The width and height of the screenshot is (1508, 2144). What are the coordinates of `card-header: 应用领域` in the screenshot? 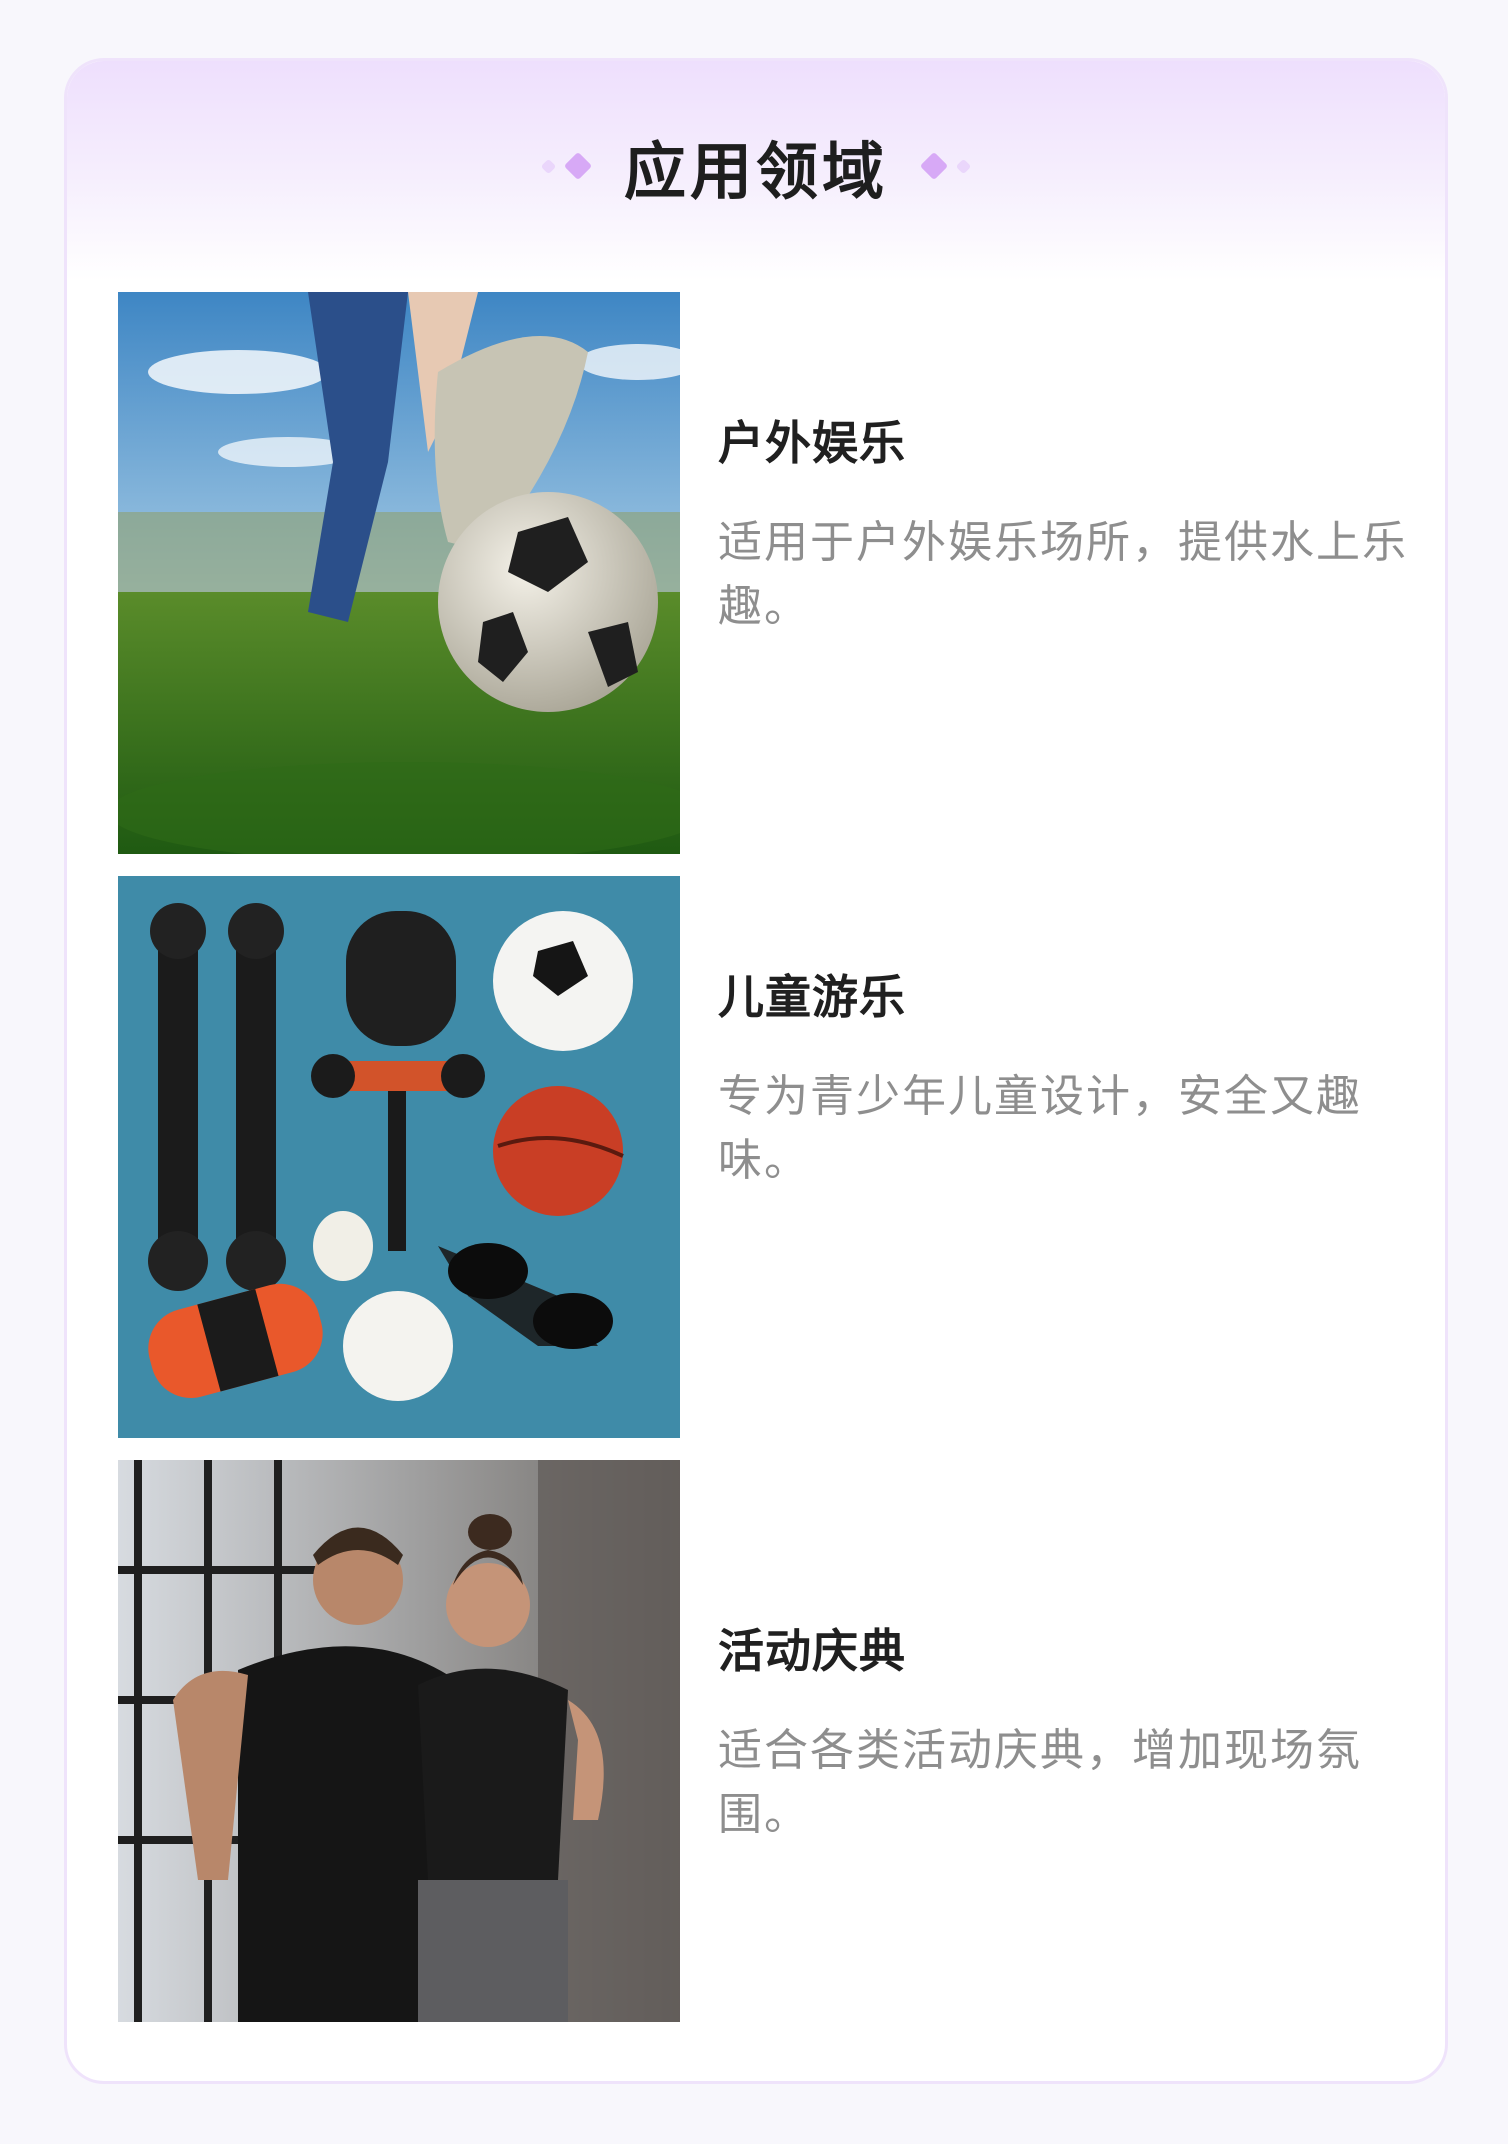 It's located at (756, 171).